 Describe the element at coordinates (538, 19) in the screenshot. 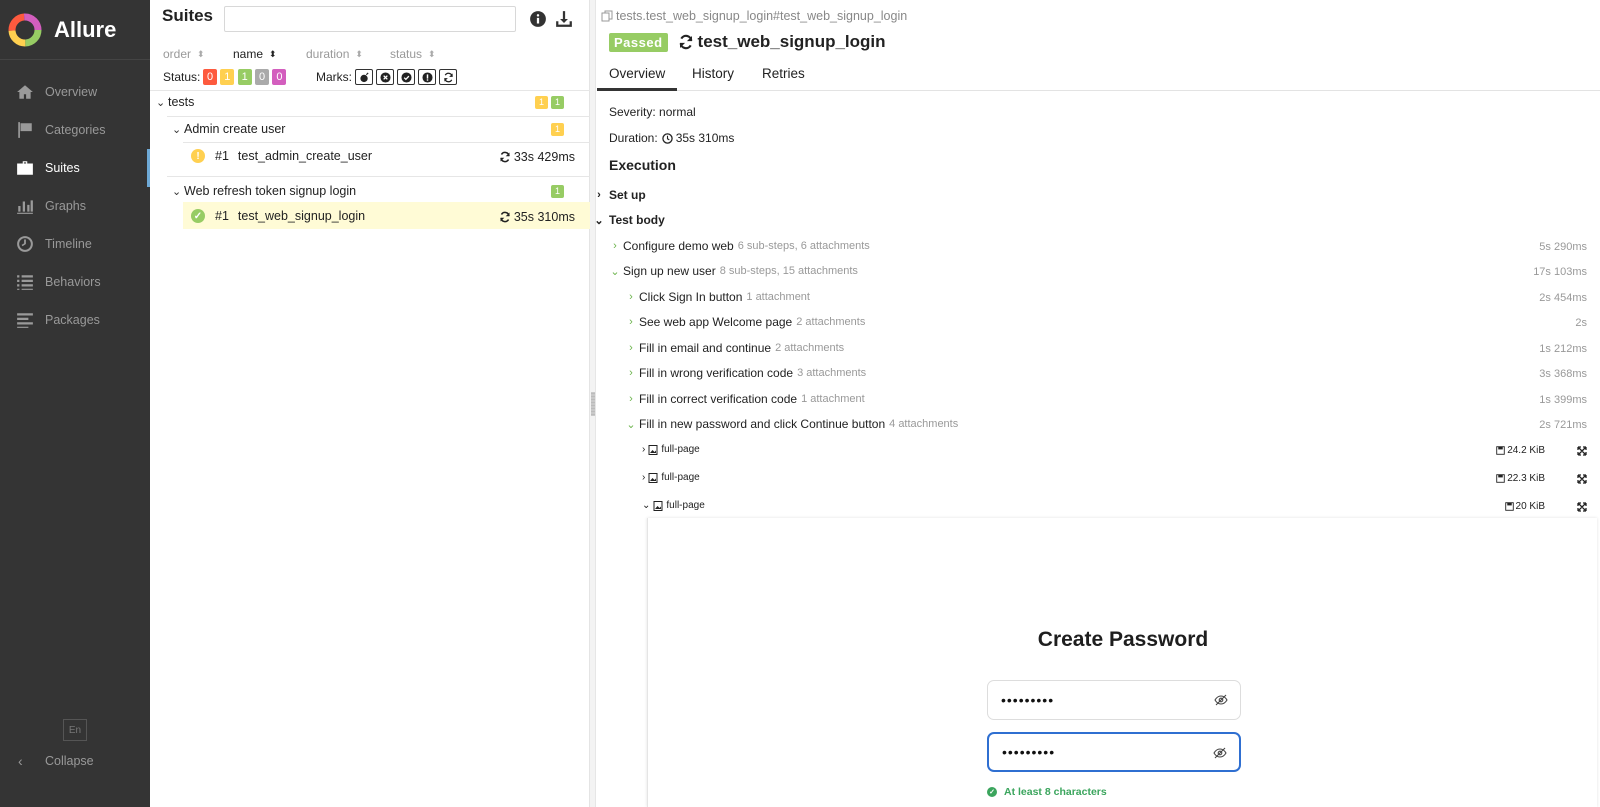

I see `info-icon` at that location.